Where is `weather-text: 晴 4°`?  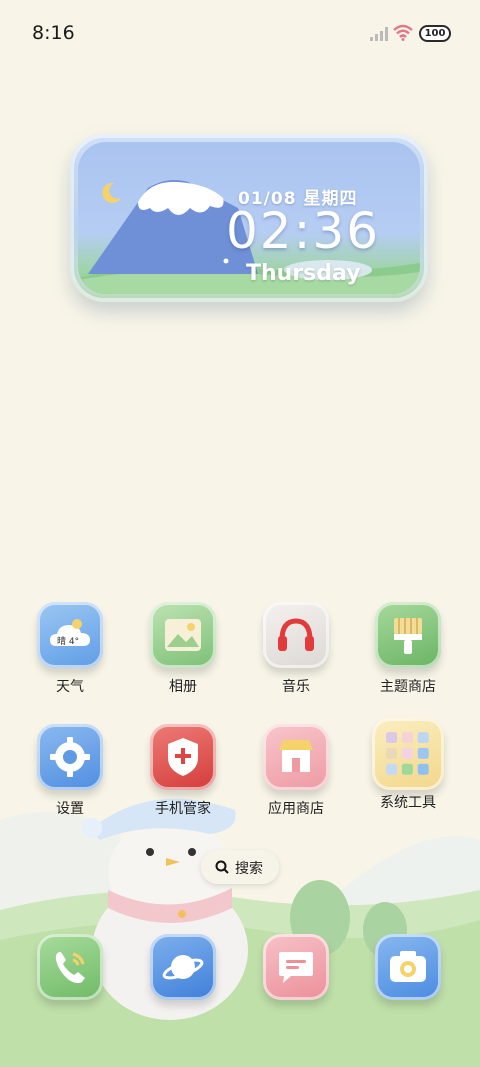
weather-text: 晴 4° is located at coordinates (68, 642).